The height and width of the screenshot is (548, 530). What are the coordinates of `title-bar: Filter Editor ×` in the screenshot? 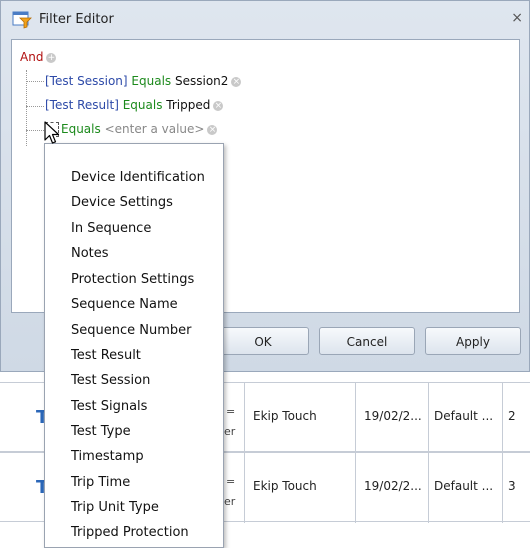 It's located at (265, 20).